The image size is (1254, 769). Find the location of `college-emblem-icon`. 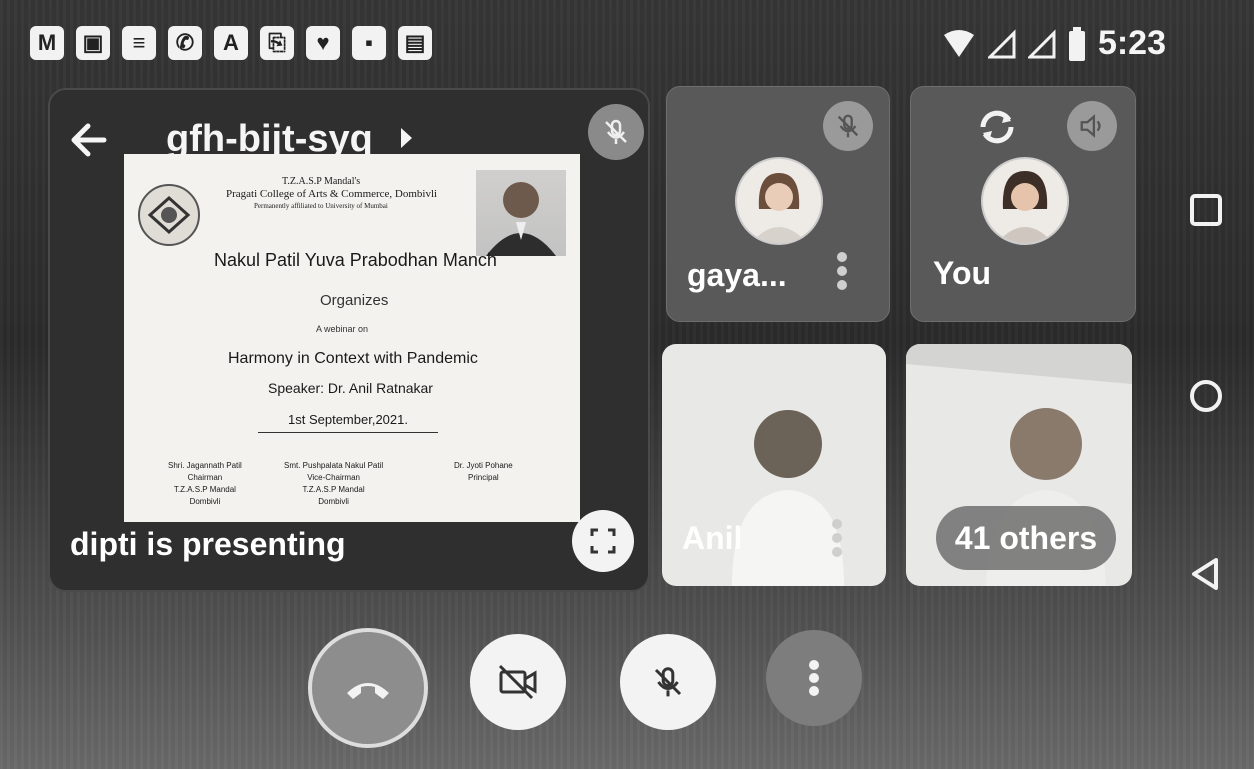

college-emblem-icon is located at coordinates (169, 215).